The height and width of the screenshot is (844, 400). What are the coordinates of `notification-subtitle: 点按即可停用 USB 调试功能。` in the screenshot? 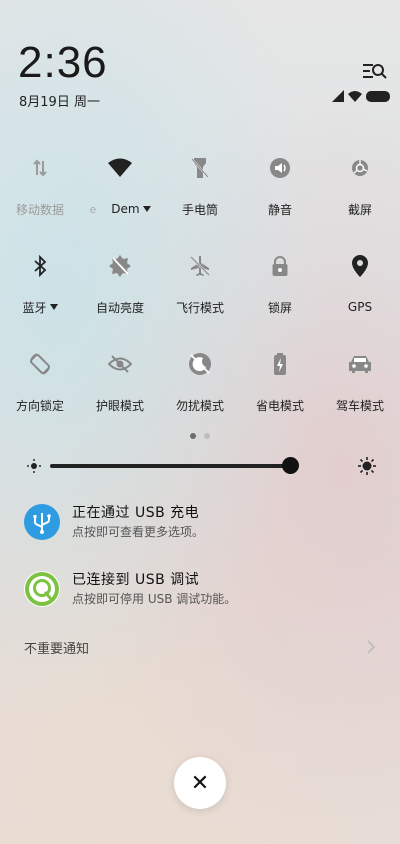 It's located at (154, 599).